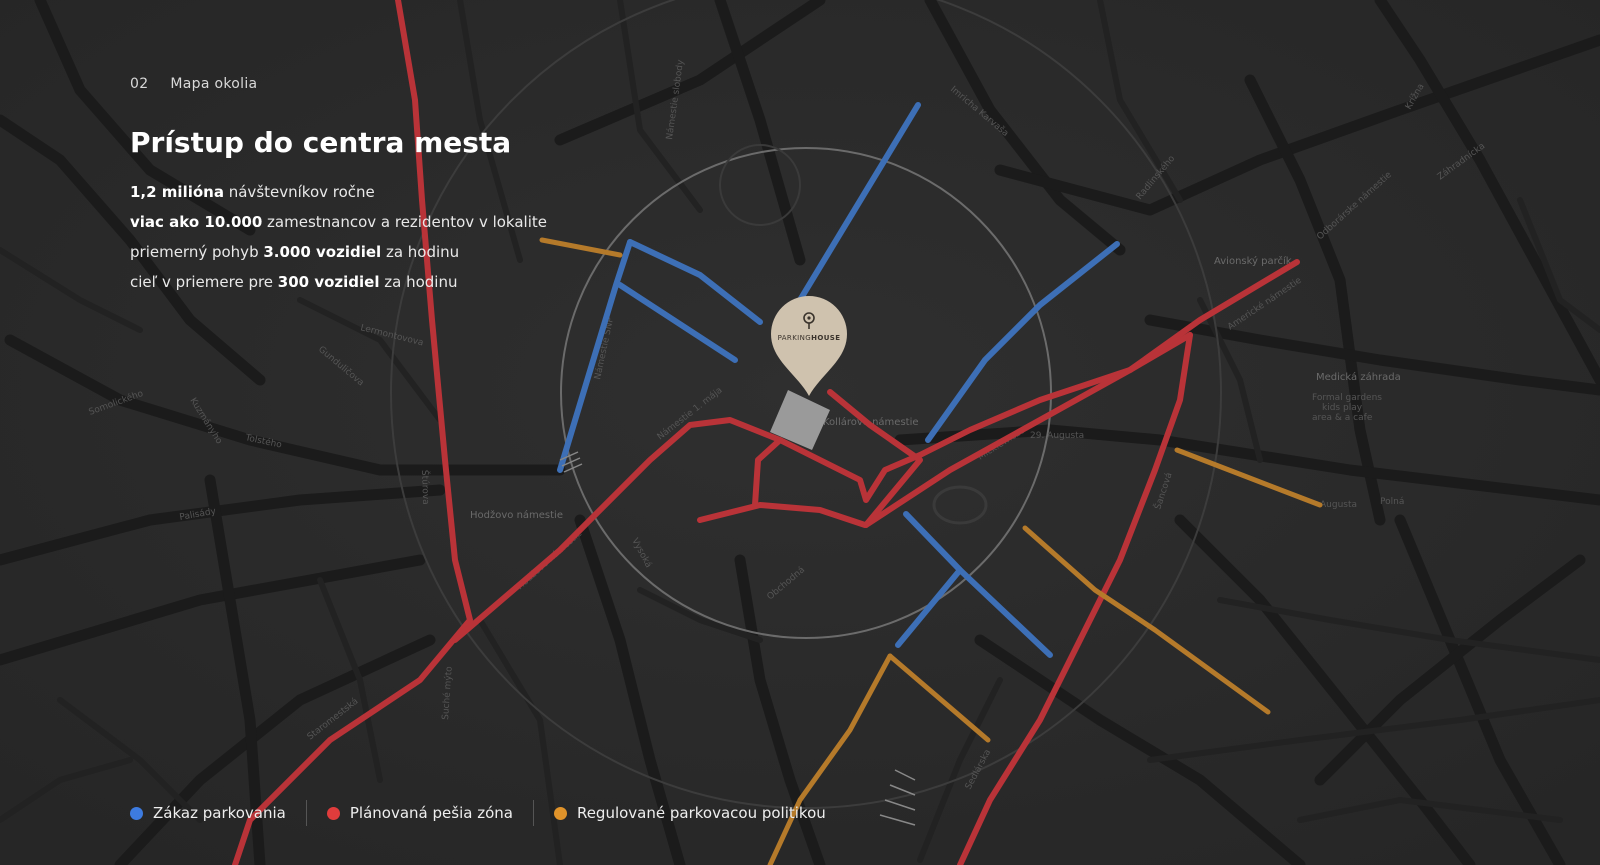 Image resolution: width=1600 pixels, height=865 pixels. Describe the element at coordinates (1253, 261) in the screenshot. I see `label-avionsky-parcik: Avionský parčík` at that location.